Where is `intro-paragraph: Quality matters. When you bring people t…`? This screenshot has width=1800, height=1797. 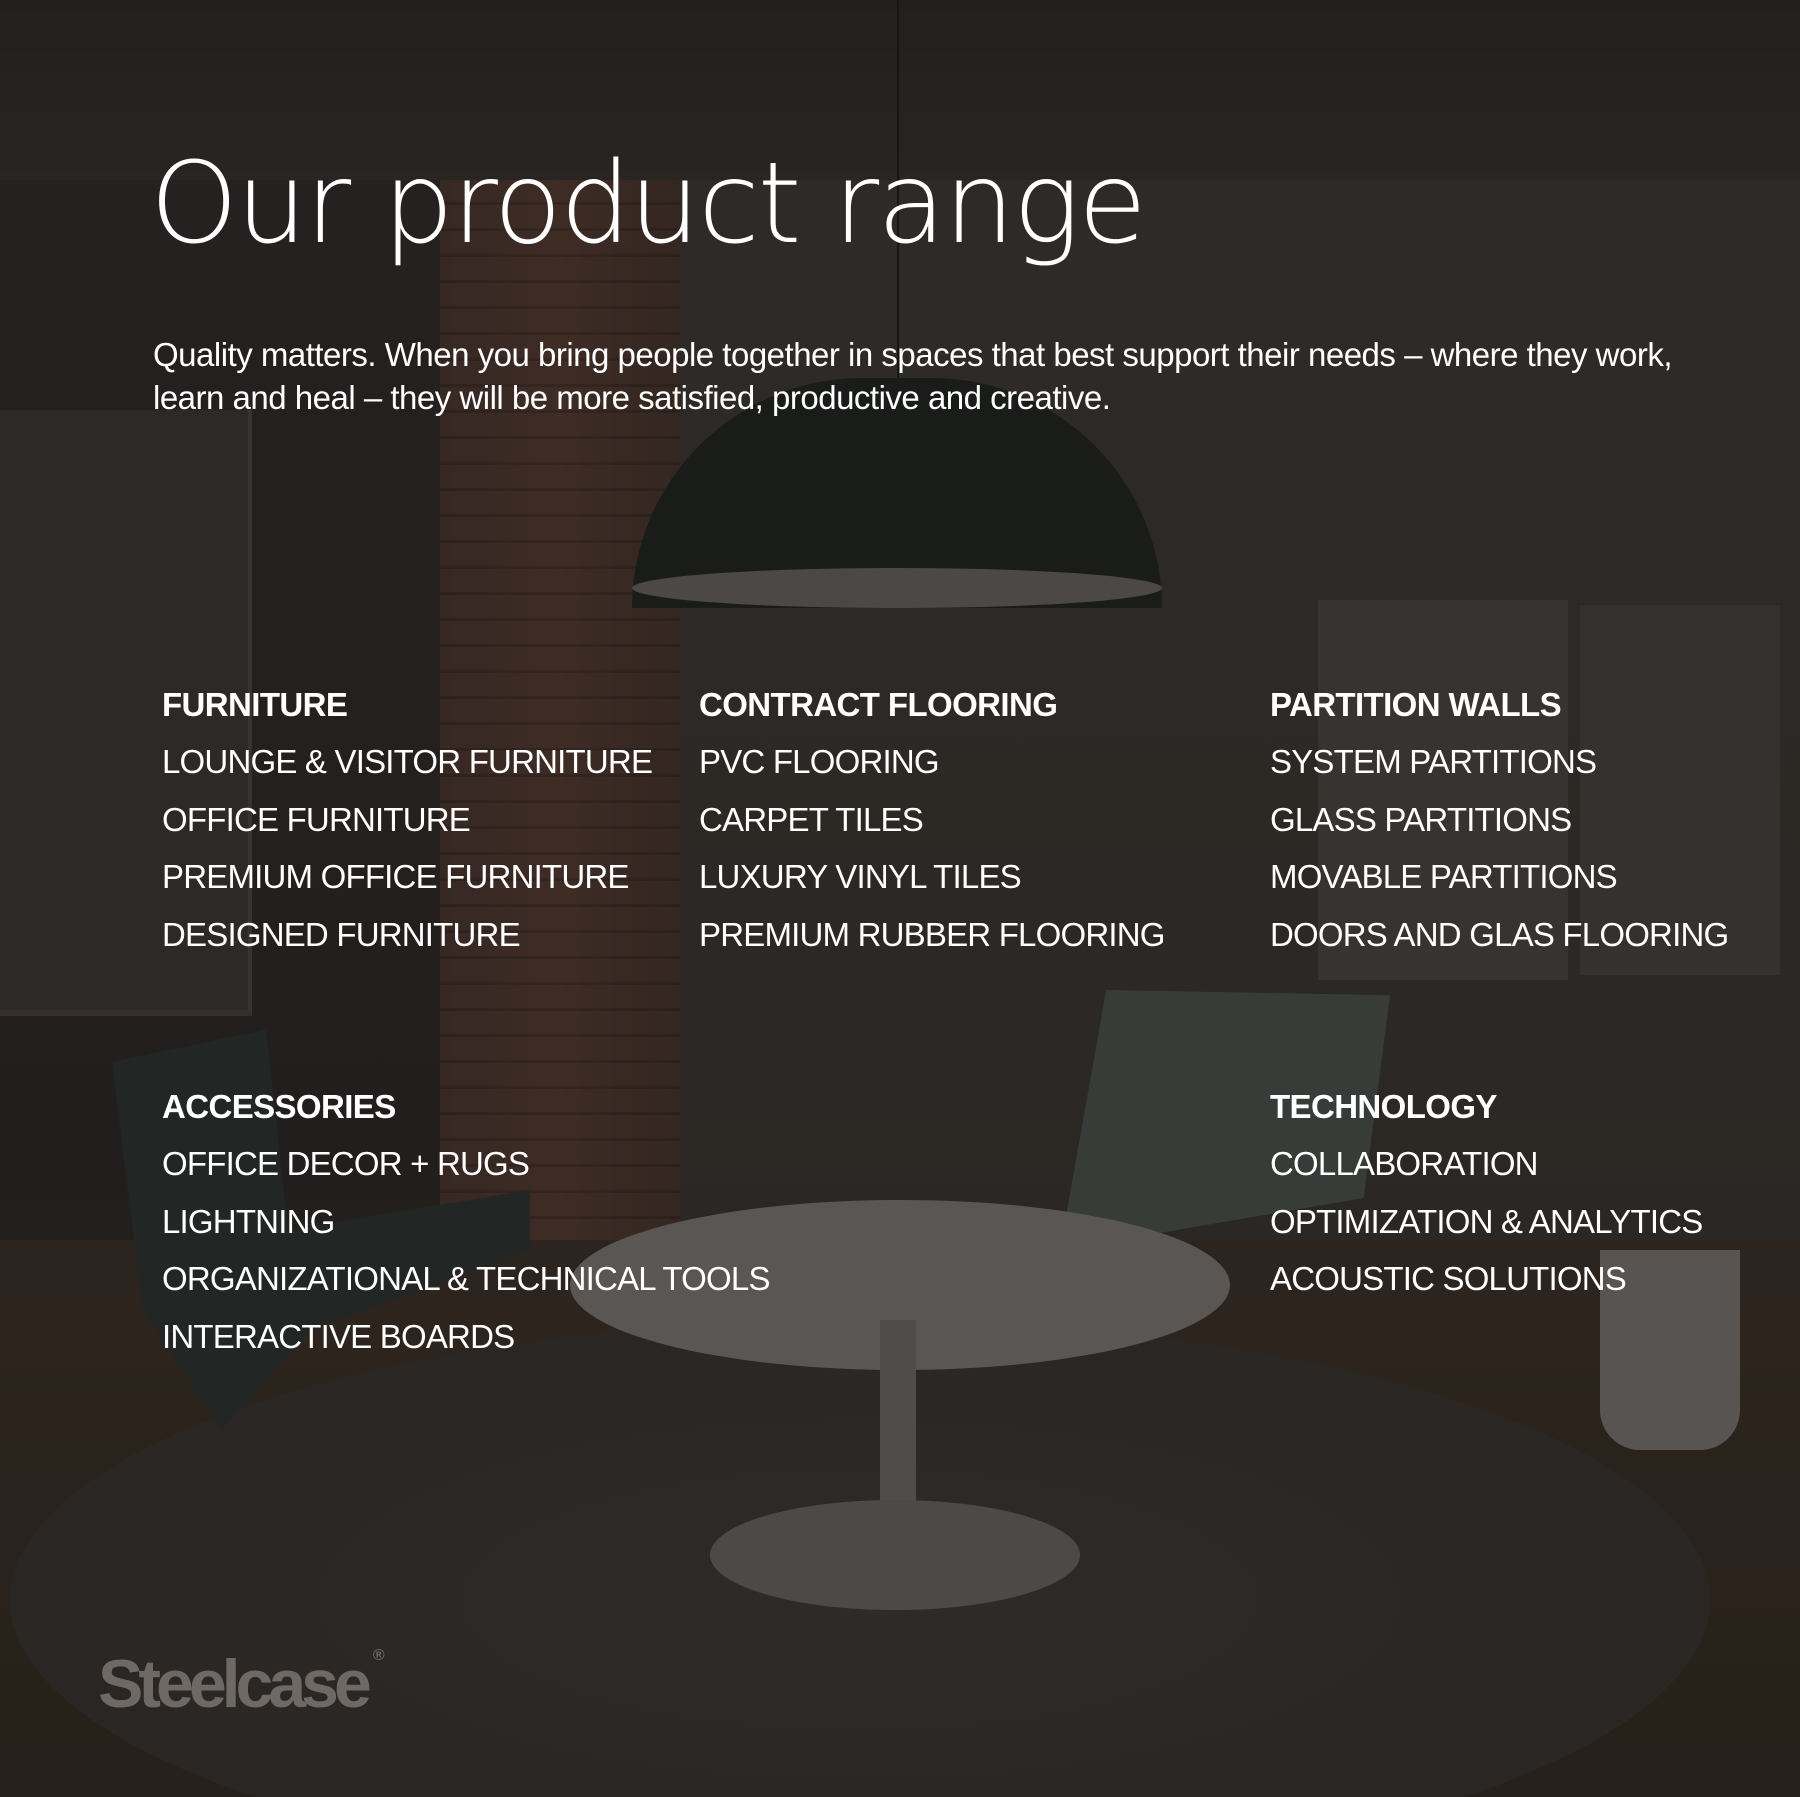
intro-paragraph: Quality matters. When you bring people t… is located at coordinates (913, 376).